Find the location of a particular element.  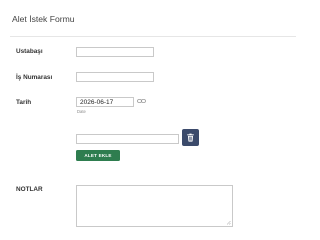

date-help-text: Date is located at coordinates (81, 111).